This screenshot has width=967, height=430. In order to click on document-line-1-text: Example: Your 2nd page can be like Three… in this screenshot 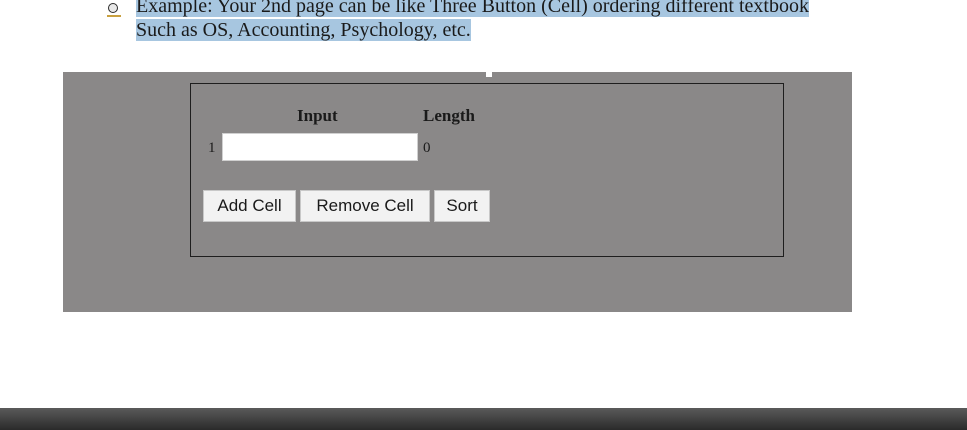, I will do `click(472, 8)`.